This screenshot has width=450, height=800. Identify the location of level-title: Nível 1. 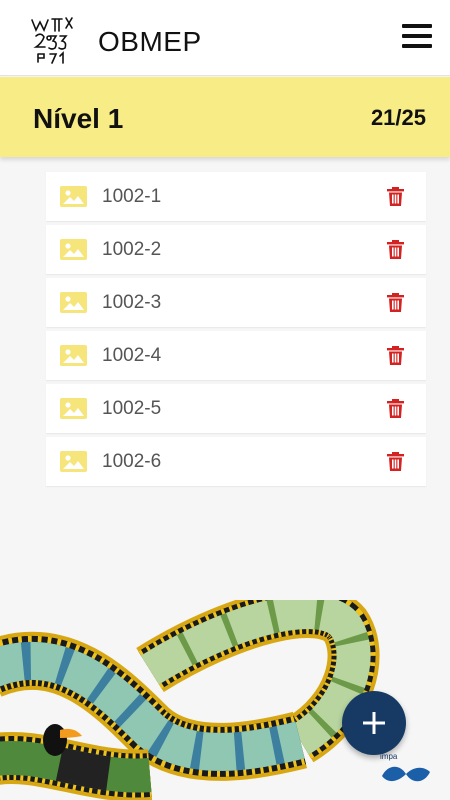
(78, 118).